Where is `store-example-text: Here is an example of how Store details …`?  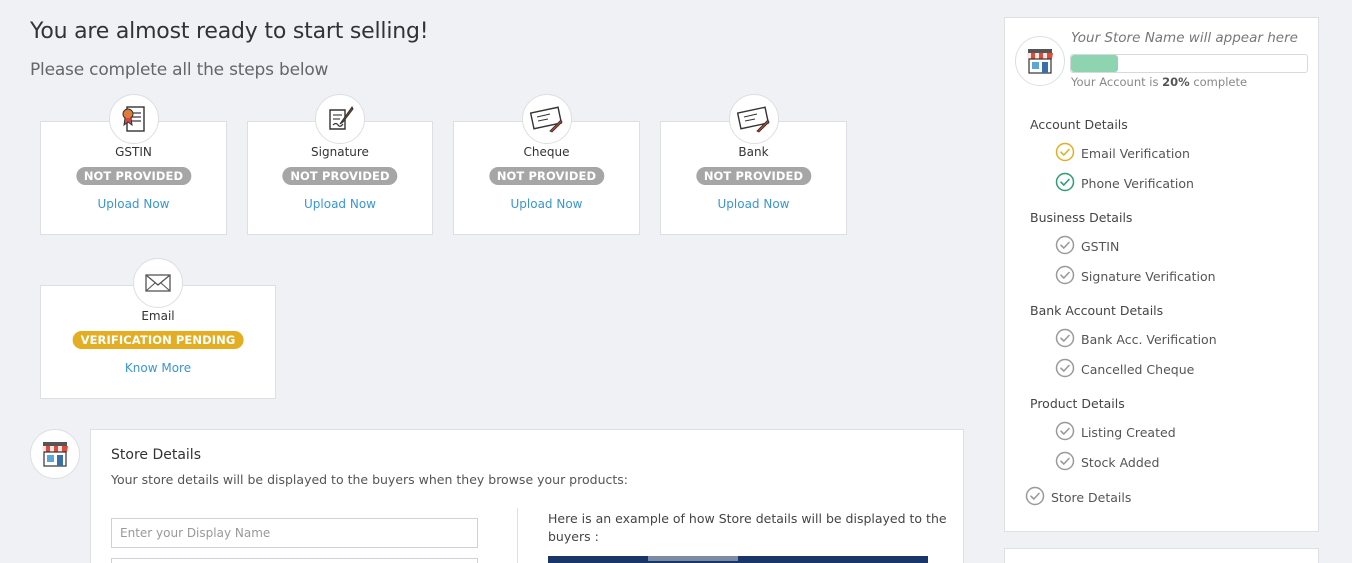 store-example-text: Here is an example of how Store details … is located at coordinates (747, 527).